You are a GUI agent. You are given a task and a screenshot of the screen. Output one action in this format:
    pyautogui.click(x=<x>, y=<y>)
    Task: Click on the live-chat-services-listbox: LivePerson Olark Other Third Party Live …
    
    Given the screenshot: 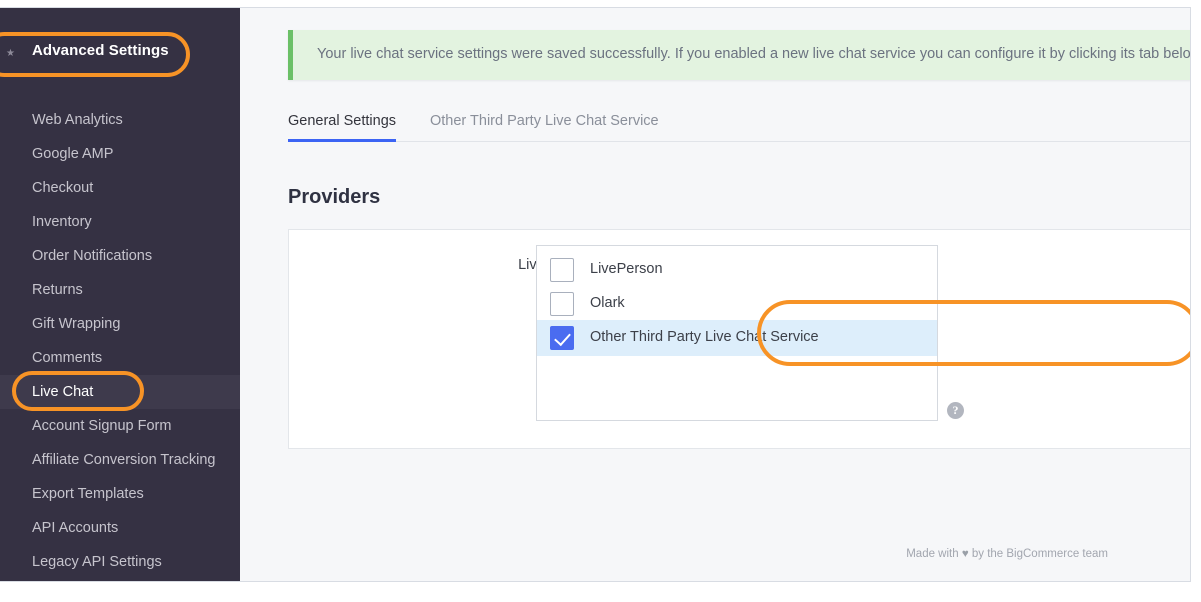 What is the action you would take?
    pyautogui.click(x=737, y=333)
    